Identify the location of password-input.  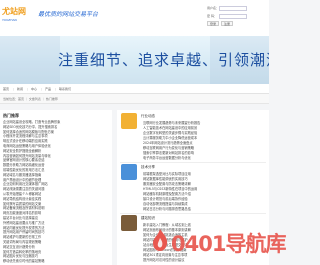
(233, 16).